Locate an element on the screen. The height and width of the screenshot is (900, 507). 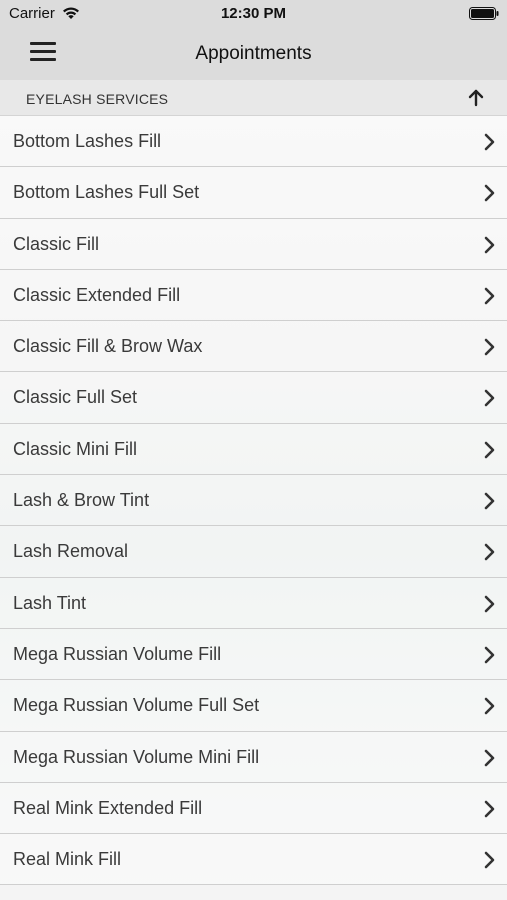
list-item: Real Mink Fill is located at coordinates (253, 860).